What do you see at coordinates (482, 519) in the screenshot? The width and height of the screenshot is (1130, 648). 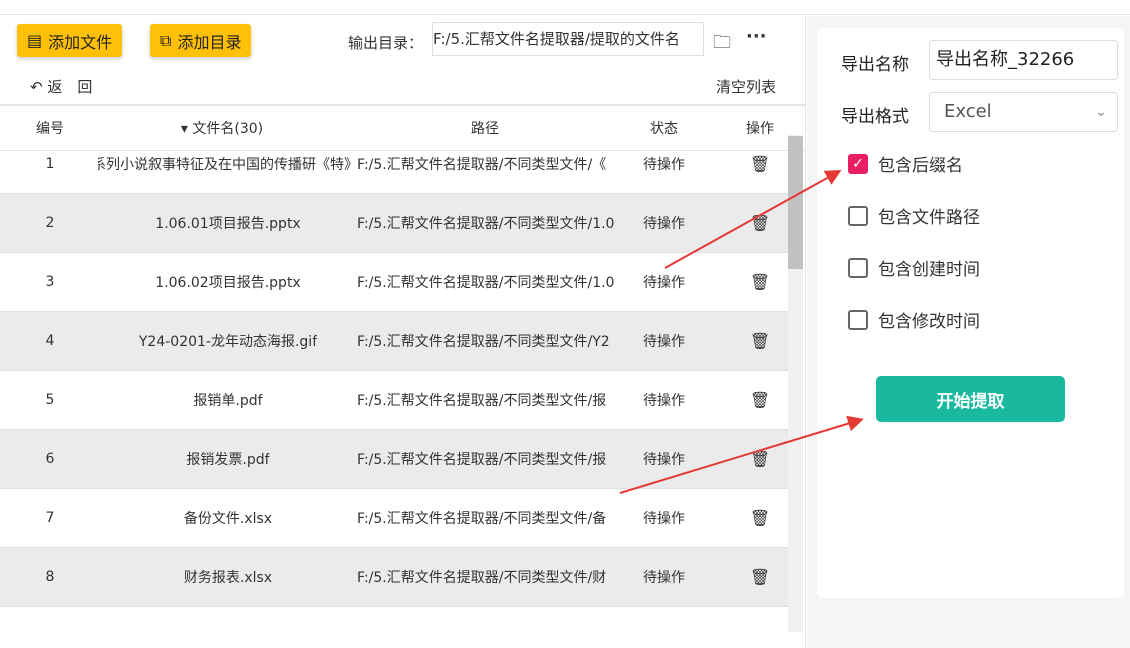 I see `row-path: F:/5.汇帮文件名提取器/不同类型文件/备` at bounding box center [482, 519].